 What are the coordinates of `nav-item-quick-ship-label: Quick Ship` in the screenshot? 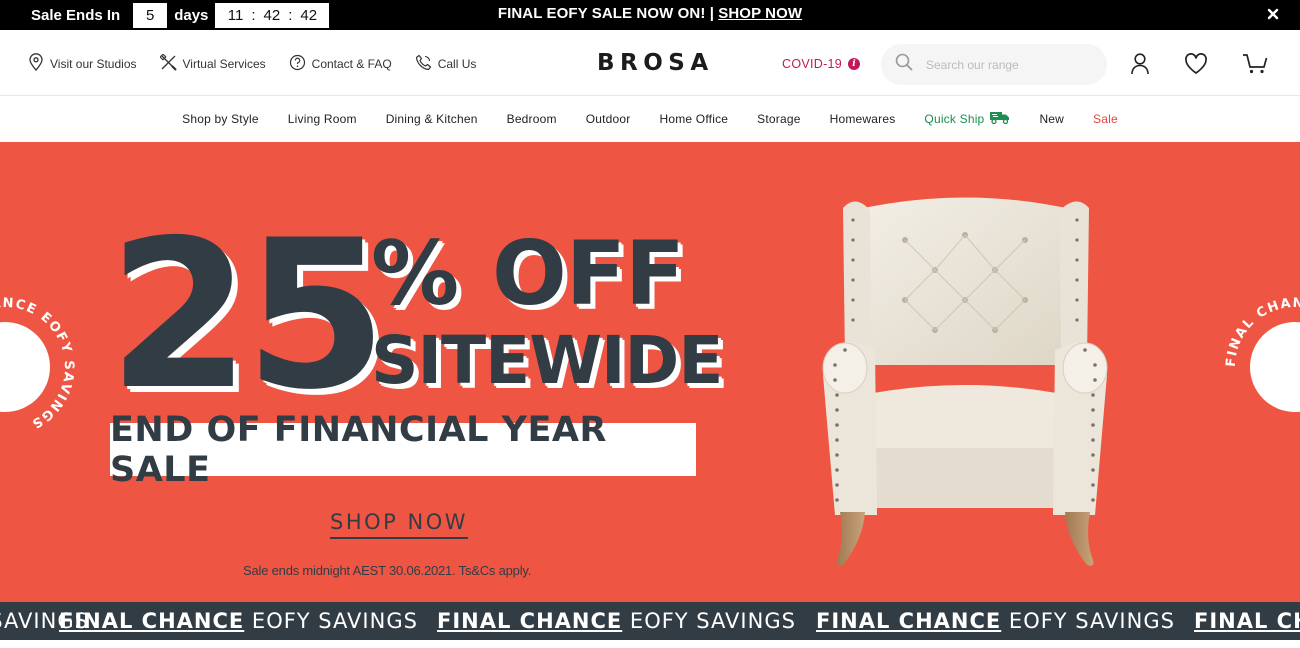 It's located at (954, 119).